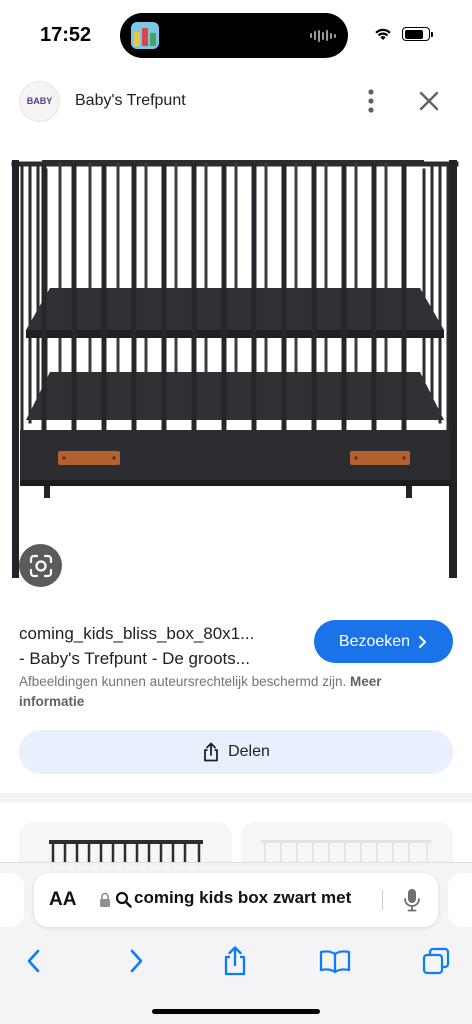 The image size is (472, 1024). Describe the element at coordinates (62, 900) in the screenshot. I see `page-settings-button: AA` at that location.